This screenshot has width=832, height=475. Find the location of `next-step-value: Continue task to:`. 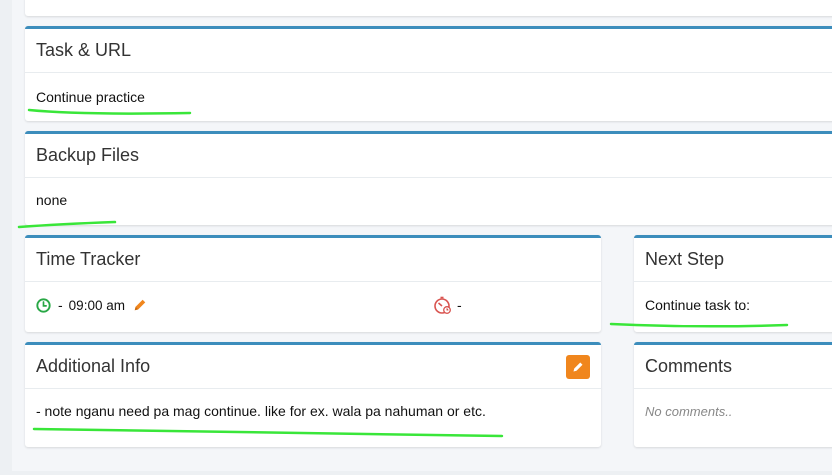

next-step-value: Continue task to: is located at coordinates (698, 305).